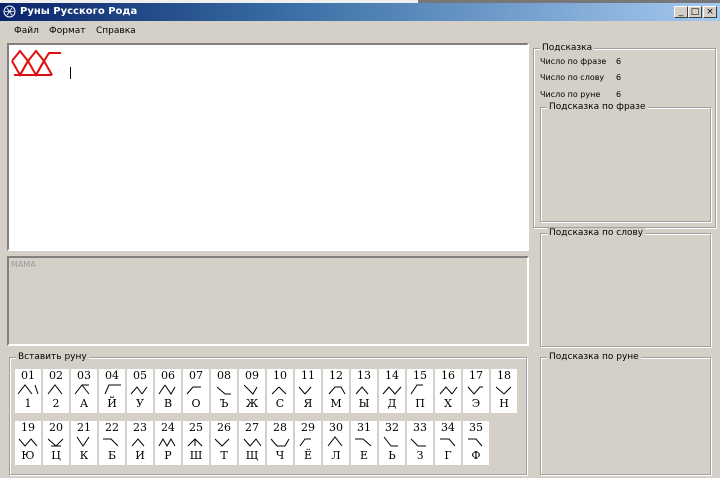  What do you see at coordinates (196, 391) in the screenshot?
I see `rune-button-07: 07 О` at bounding box center [196, 391].